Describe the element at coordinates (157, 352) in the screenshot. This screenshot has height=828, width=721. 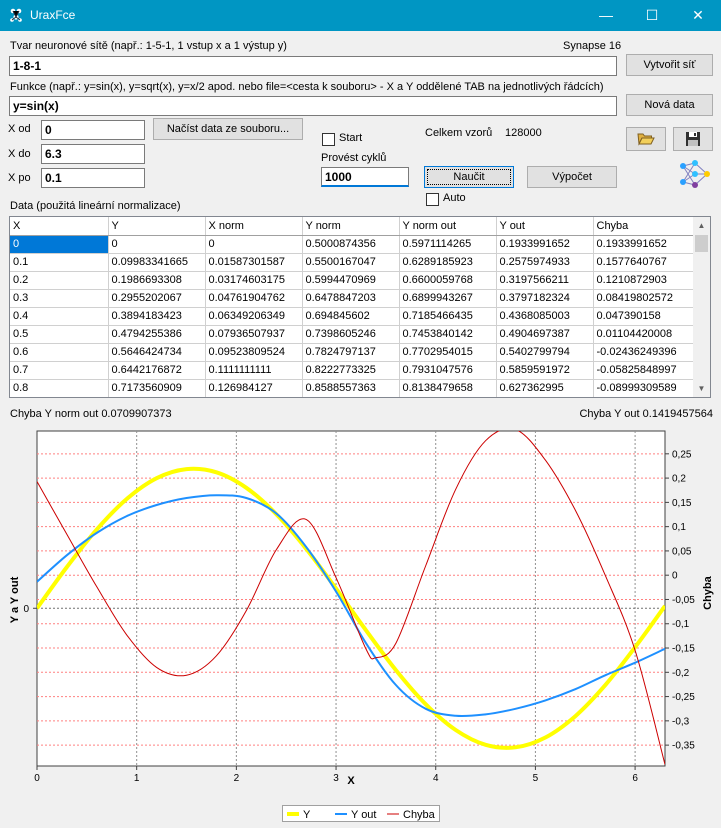
I see `table-cell: 0.5646424734` at that location.